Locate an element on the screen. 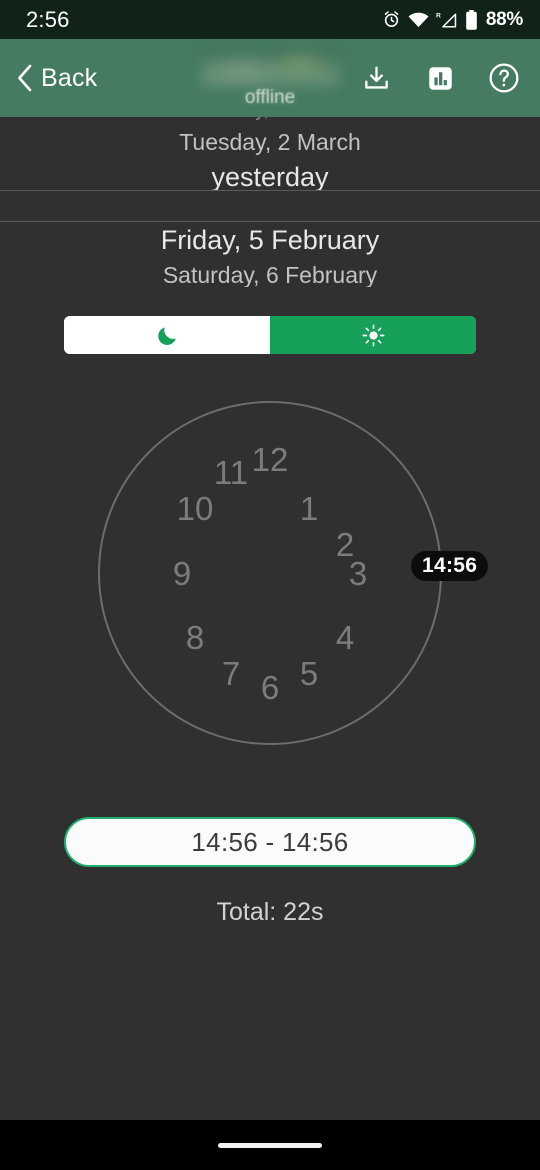 The height and width of the screenshot is (1170, 540). clock-time-marker-badge: 14:56 is located at coordinates (450, 566).